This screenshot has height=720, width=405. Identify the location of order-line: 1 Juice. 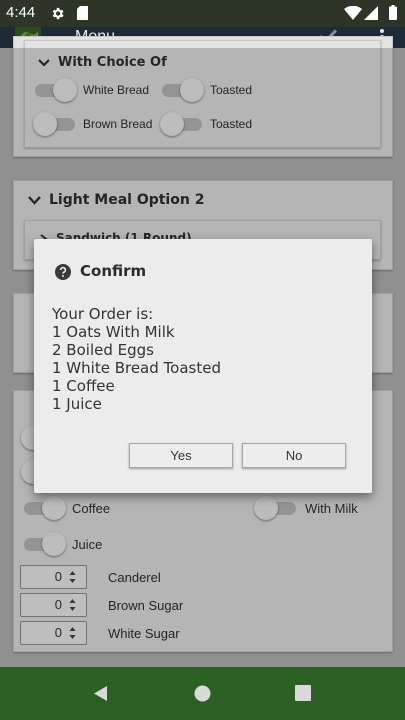
(77, 404).